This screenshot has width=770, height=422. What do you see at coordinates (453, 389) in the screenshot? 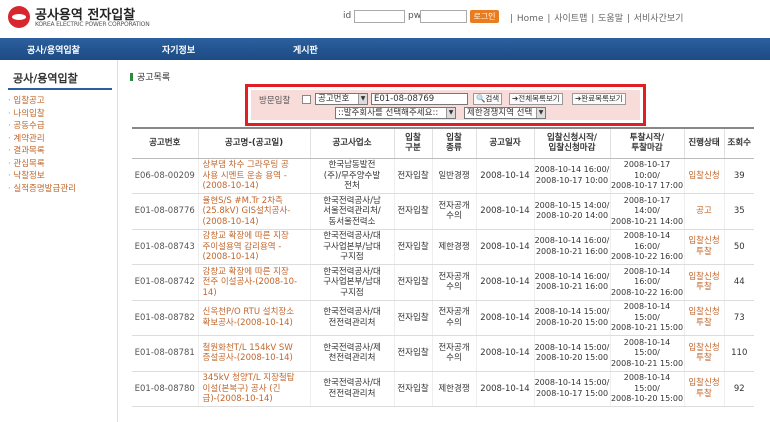
I see `bid-kind-cell: 제한경쟁` at bounding box center [453, 389].